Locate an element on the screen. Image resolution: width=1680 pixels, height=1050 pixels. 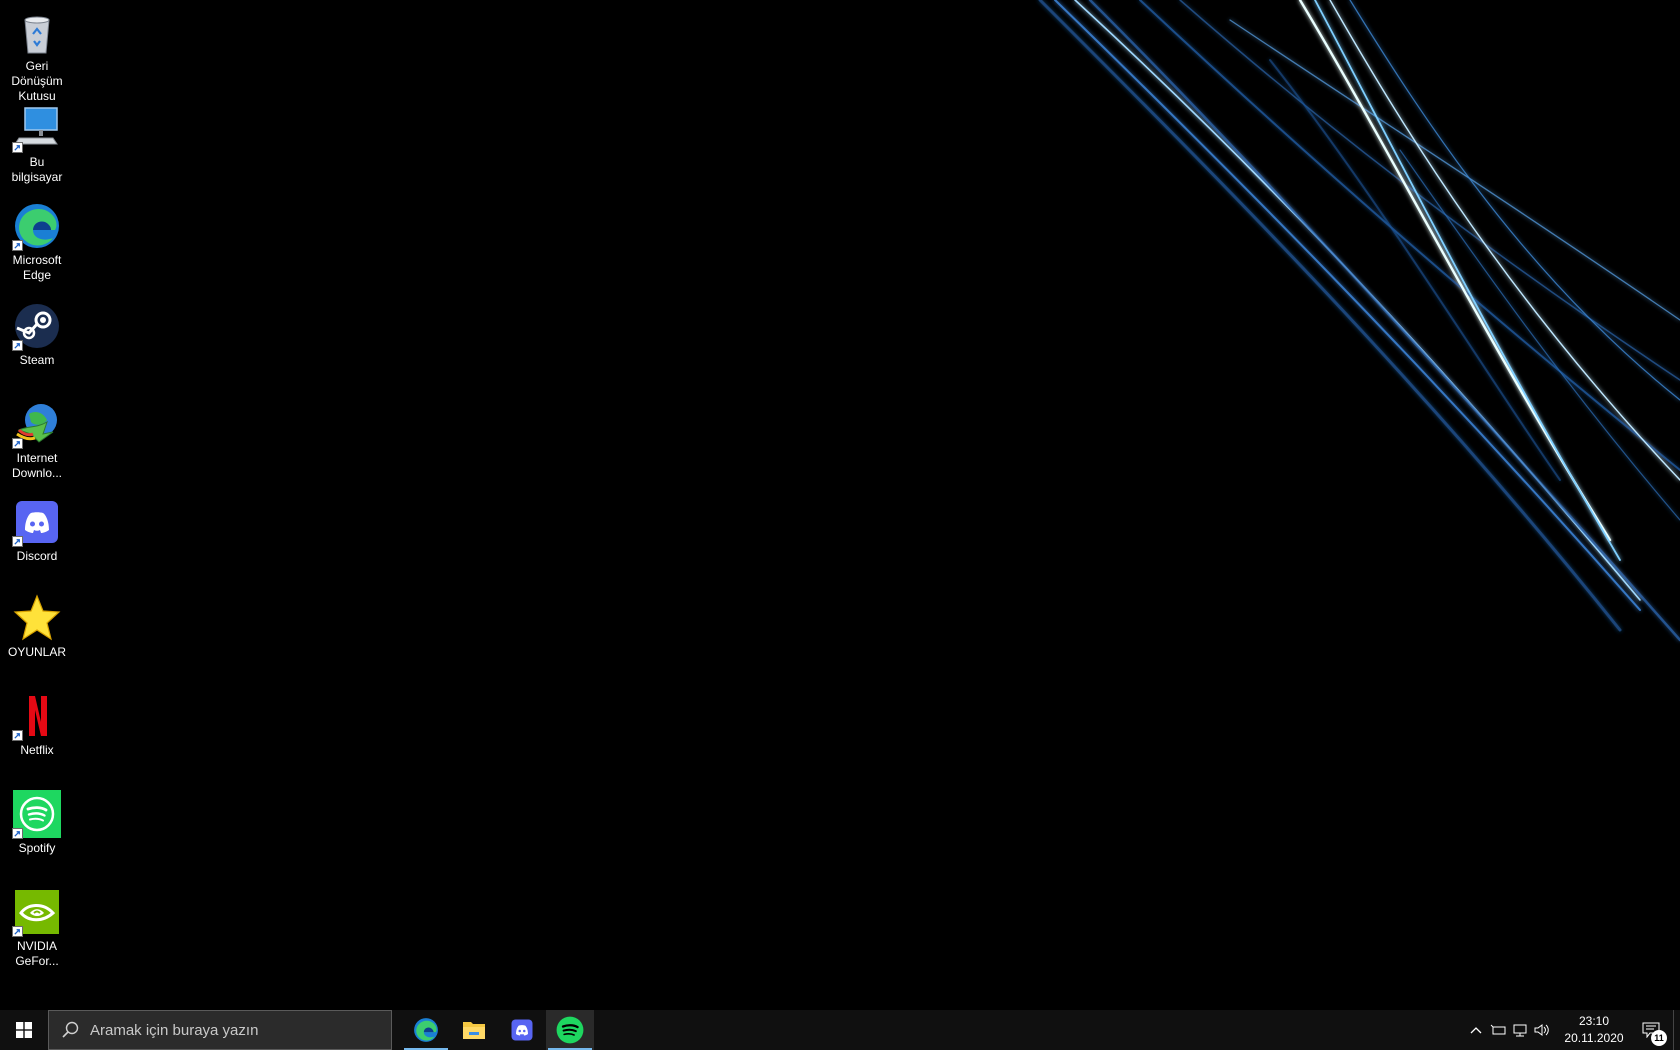
taskbar-app-discord is located at coordinates (522, 1030).